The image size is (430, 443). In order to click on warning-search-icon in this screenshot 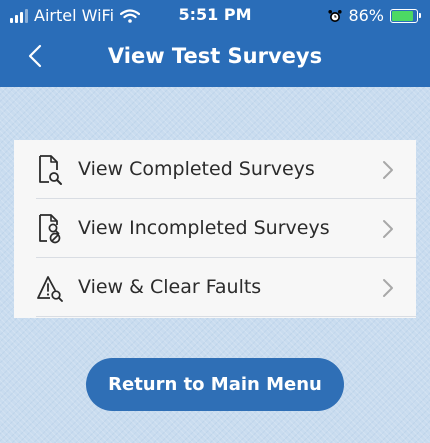, I will do `click(50, 289)`.